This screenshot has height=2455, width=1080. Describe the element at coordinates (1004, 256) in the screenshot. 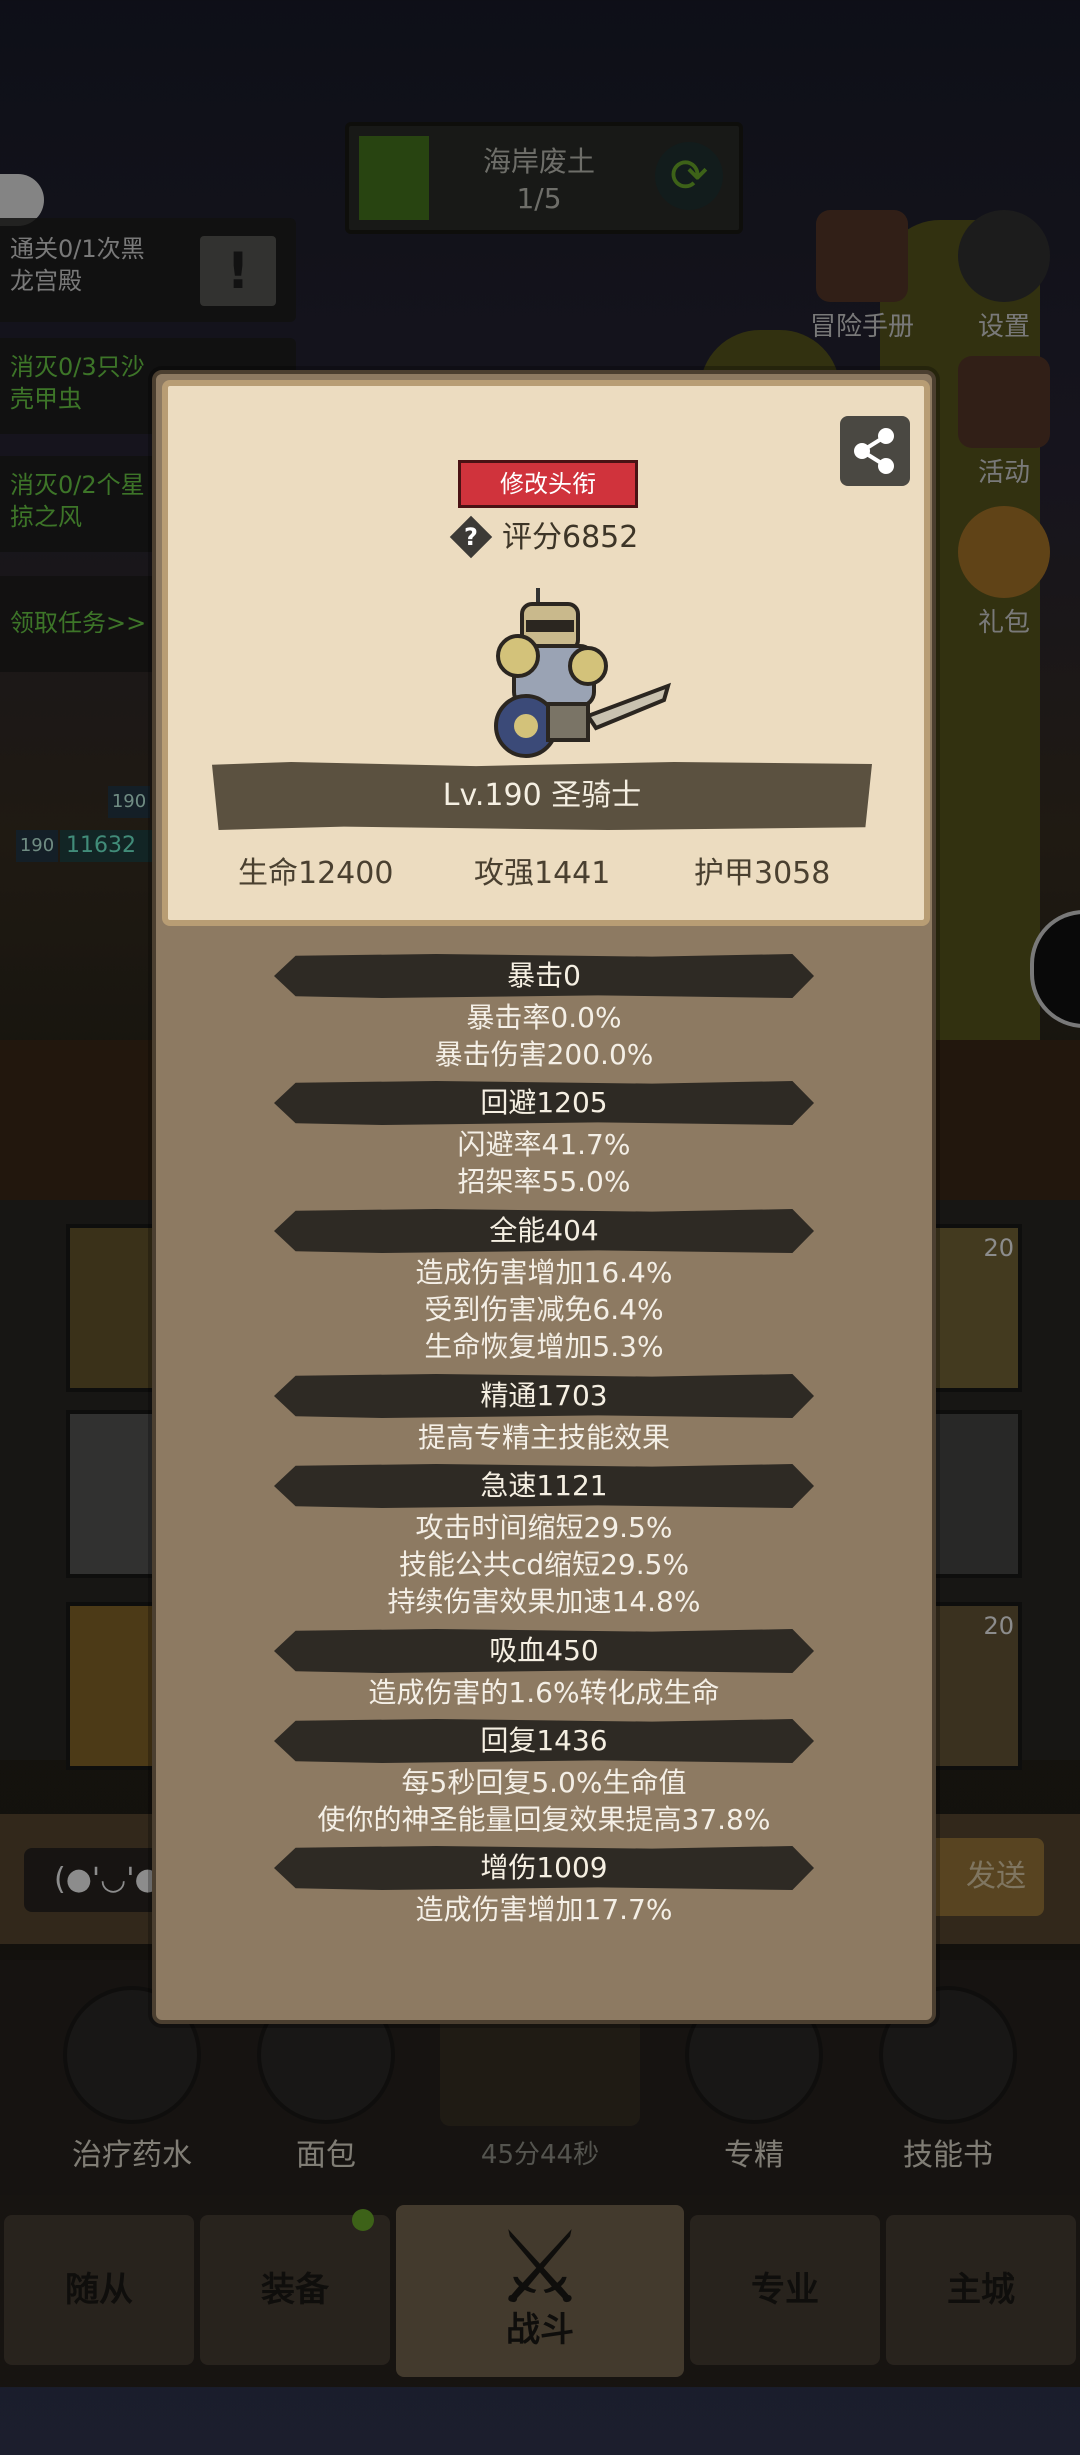

I see `gear-icon` at that location.